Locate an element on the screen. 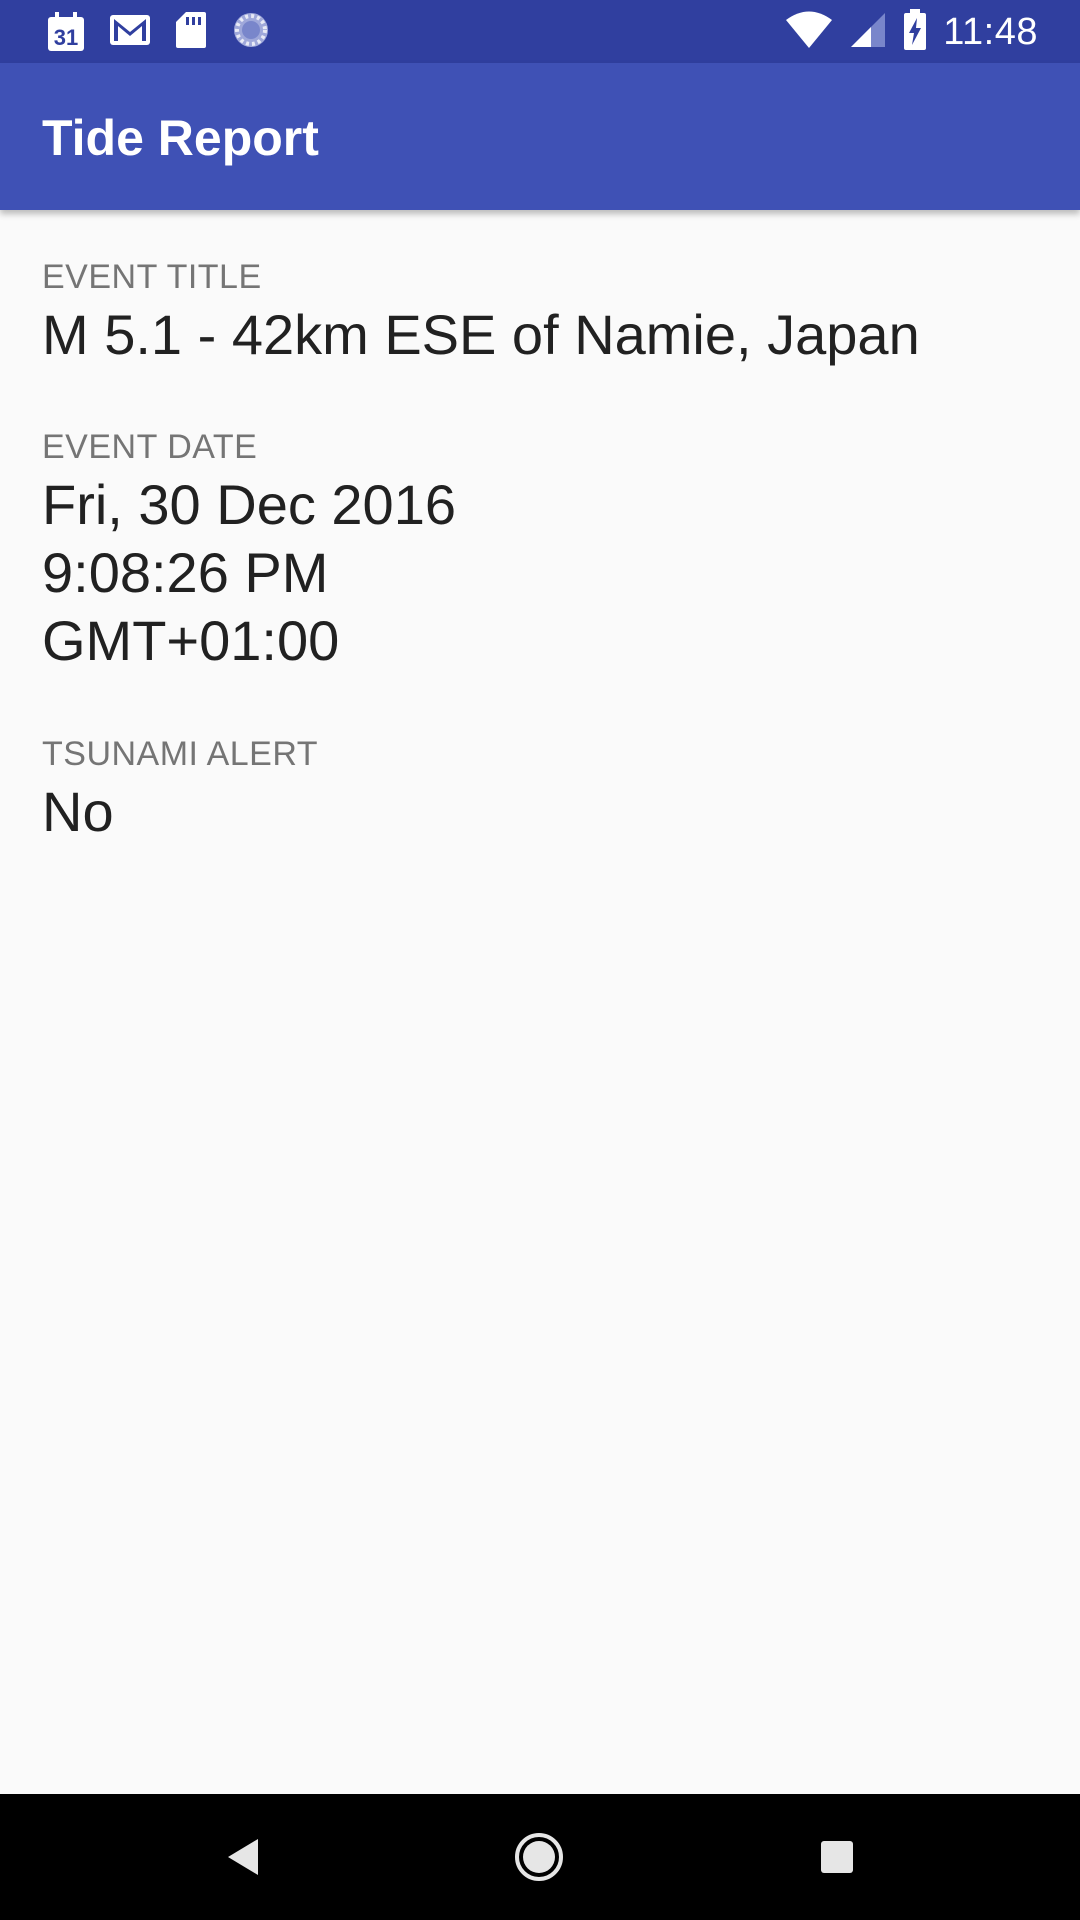 This screenshot has width=1080, height=1920. system-icons: 11:48 is located at coordinates (911, 32).